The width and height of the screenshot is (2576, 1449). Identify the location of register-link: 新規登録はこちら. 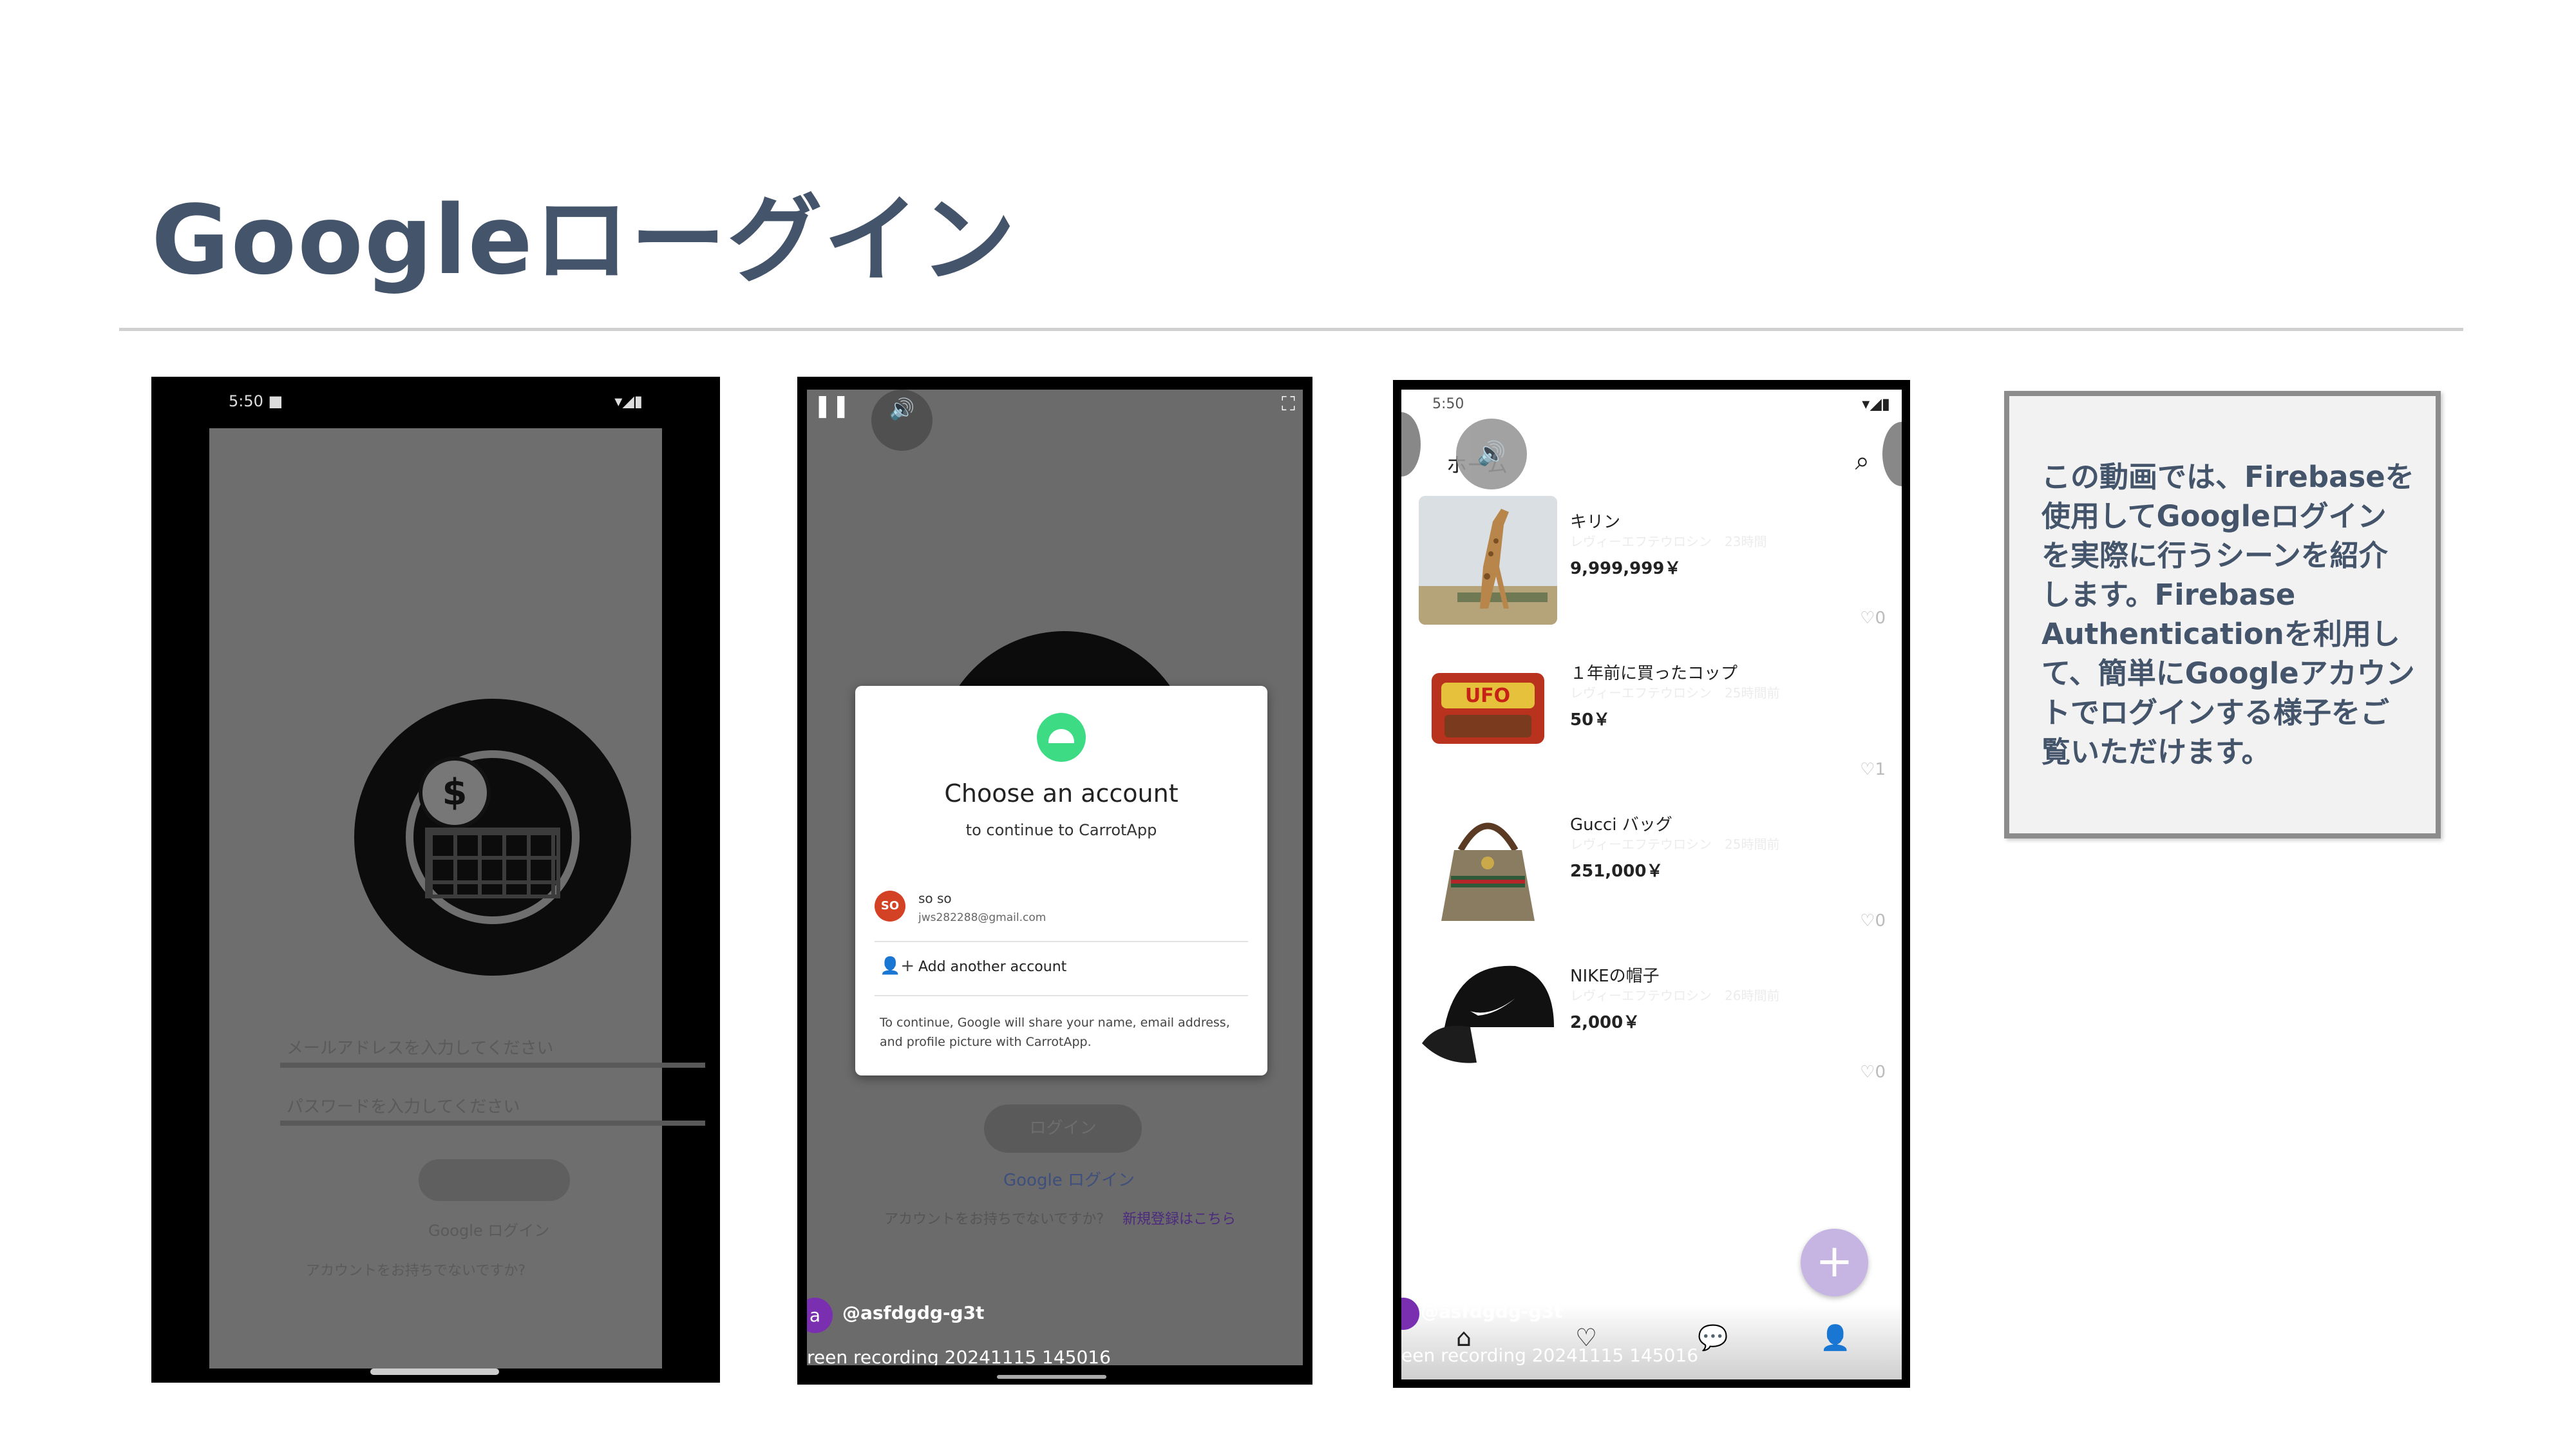
(1179, 1218).